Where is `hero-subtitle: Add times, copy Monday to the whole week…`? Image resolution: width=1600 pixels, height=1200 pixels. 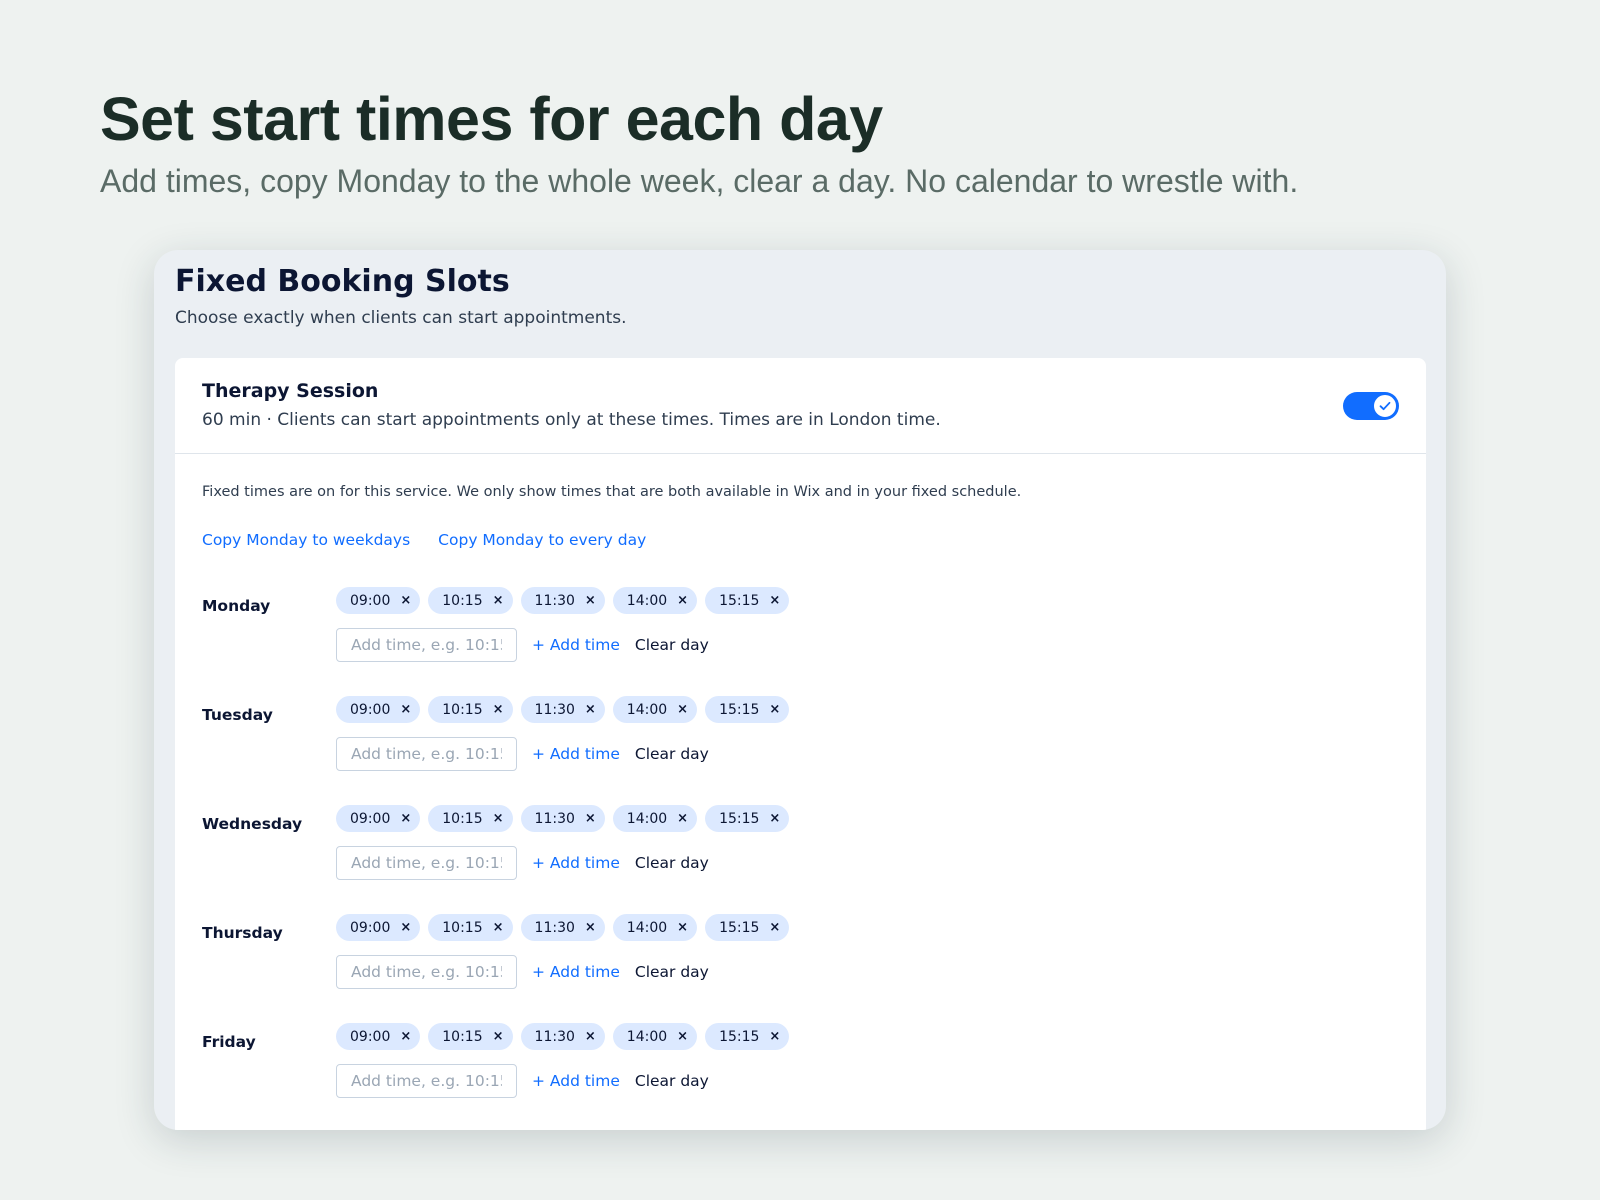
hero-subtitle: Add times, copy Monday to the whole week… is located at coordinates (699, 181).